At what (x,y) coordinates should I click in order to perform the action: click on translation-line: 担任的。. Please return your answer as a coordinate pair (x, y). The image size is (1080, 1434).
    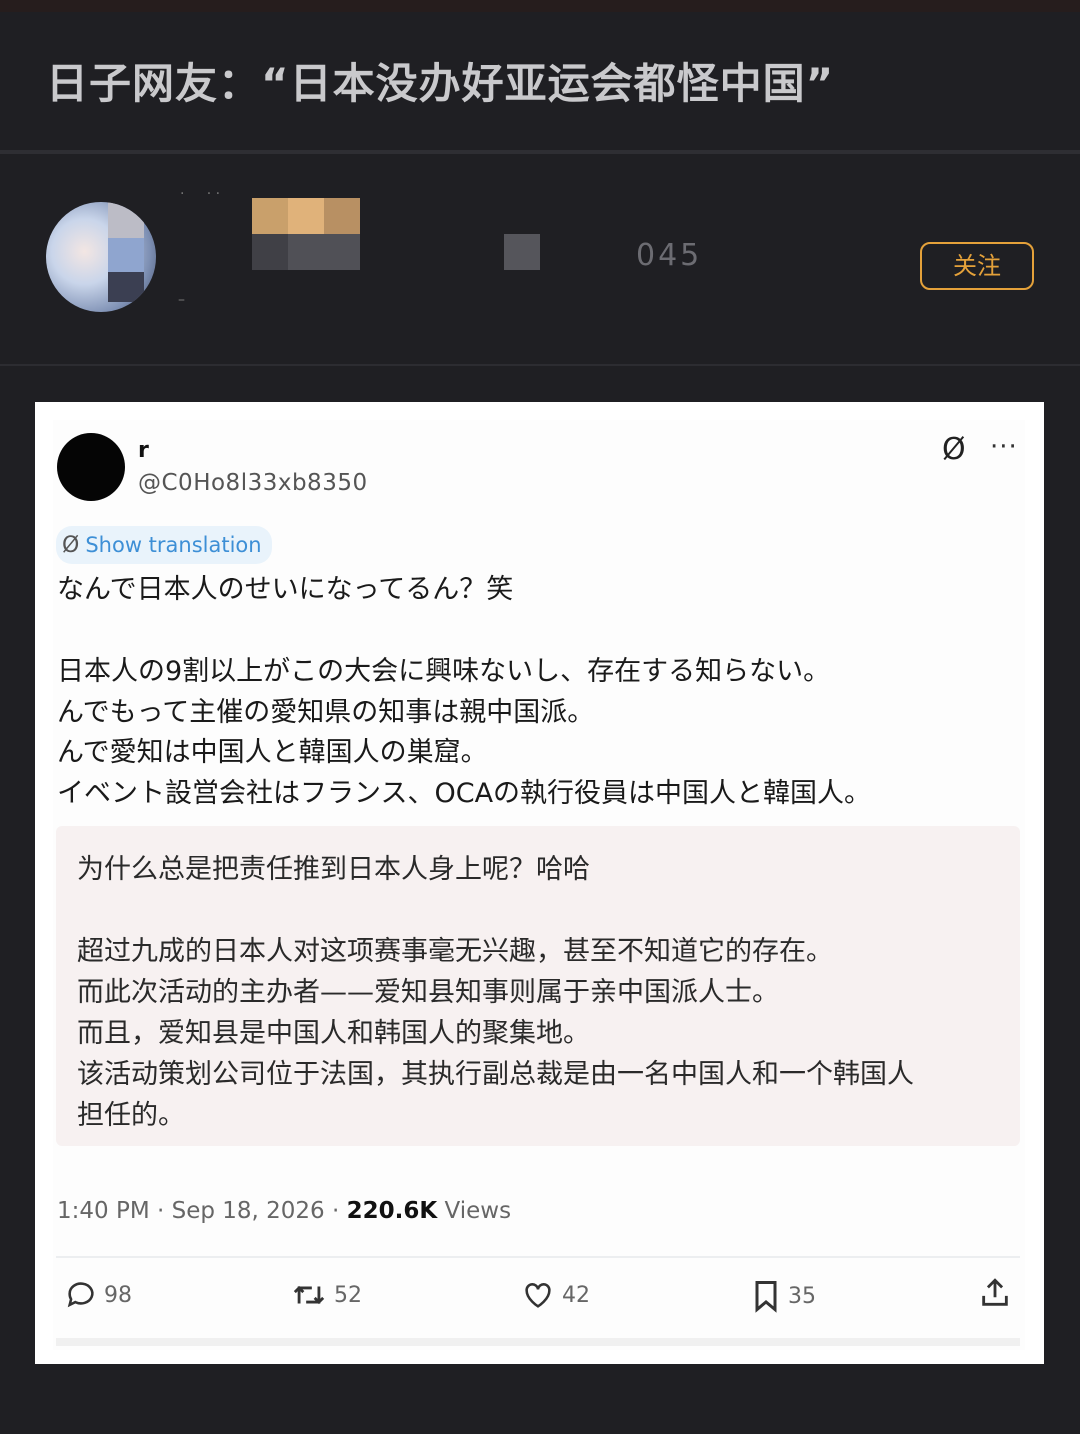
    Looking at the image, I should click on (131, 1115).